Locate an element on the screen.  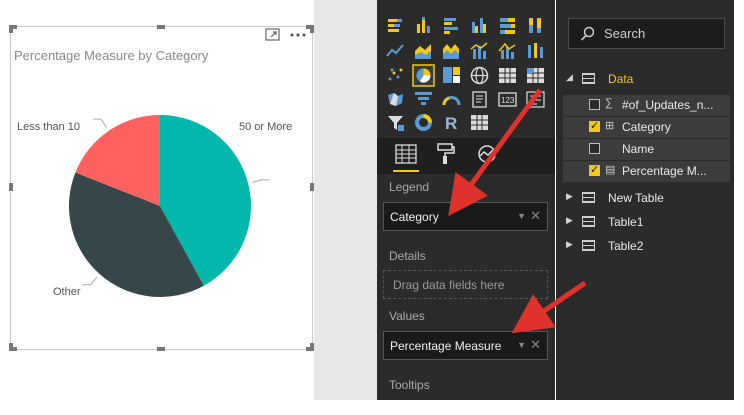
table-node-table1: ▶ Table1 is located at coordinates (646, 223).